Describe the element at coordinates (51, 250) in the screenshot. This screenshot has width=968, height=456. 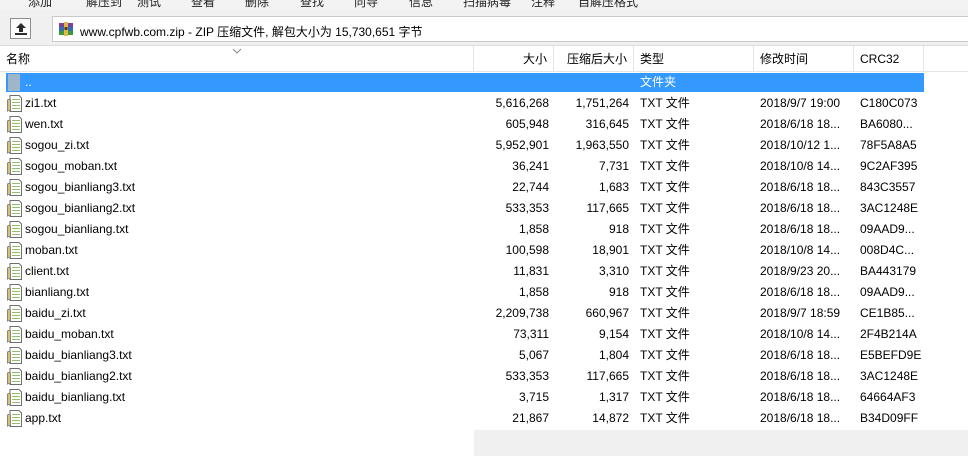
I see `file-name: moban.txt` at that location.